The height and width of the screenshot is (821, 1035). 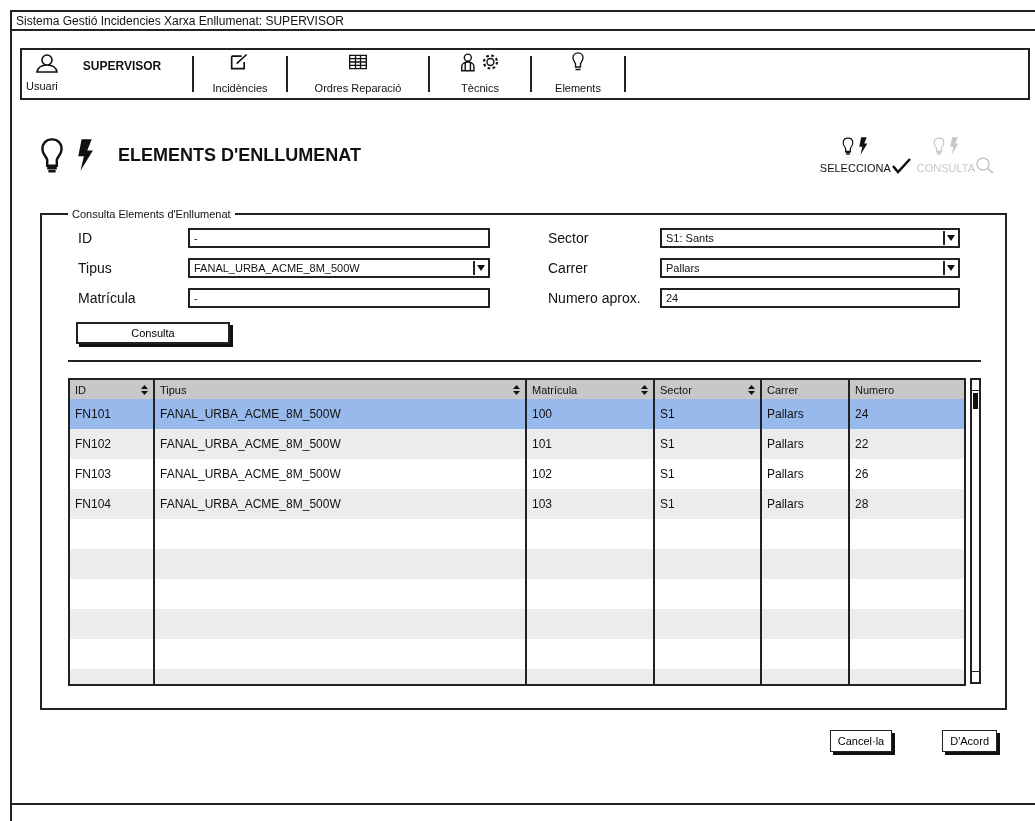 I want to click on table-row: FN101 FANAL_URBA_ACME_8M_500W 100 S1 Pallars 24, so click(x=517, y=414).